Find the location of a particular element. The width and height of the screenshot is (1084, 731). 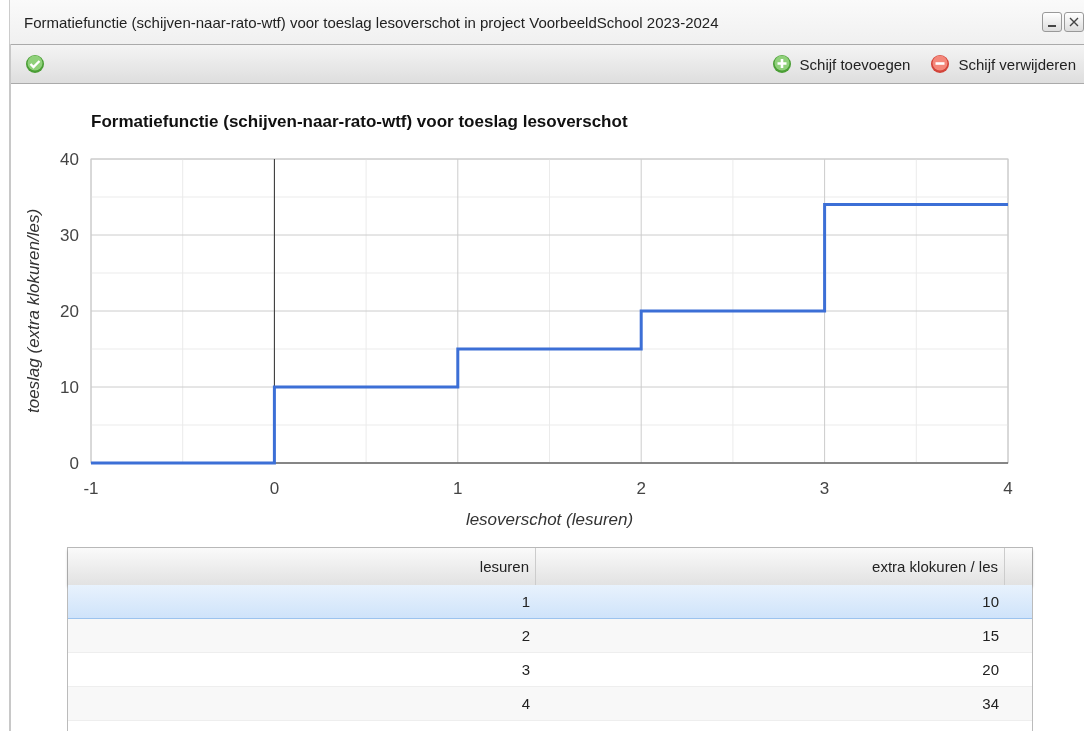

table-cell-text: 15 is located at coordinates (990, 636).